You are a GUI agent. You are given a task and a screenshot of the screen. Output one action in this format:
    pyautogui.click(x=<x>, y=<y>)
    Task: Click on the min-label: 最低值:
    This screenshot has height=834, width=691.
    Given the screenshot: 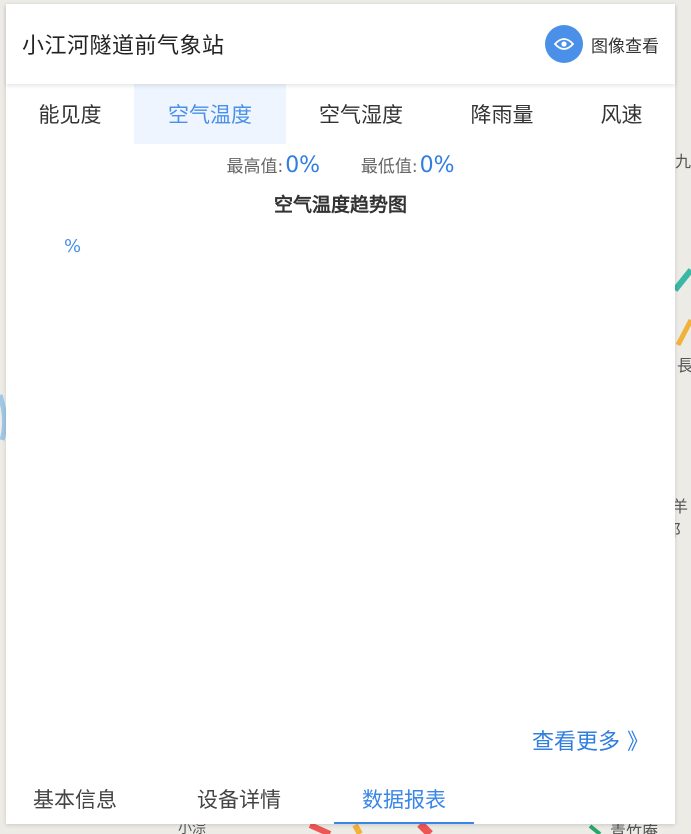 What is the action you would take?
    pyautogui.click(x=389, y=167)
    